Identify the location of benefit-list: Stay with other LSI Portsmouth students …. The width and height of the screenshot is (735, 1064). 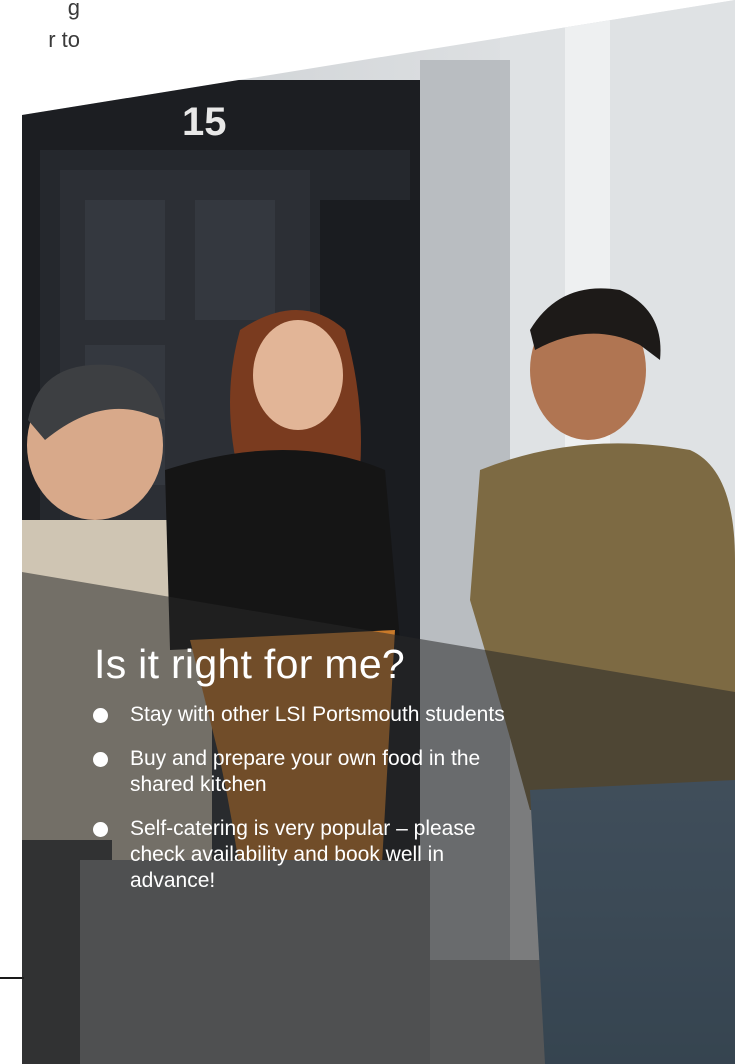
(302, 798).